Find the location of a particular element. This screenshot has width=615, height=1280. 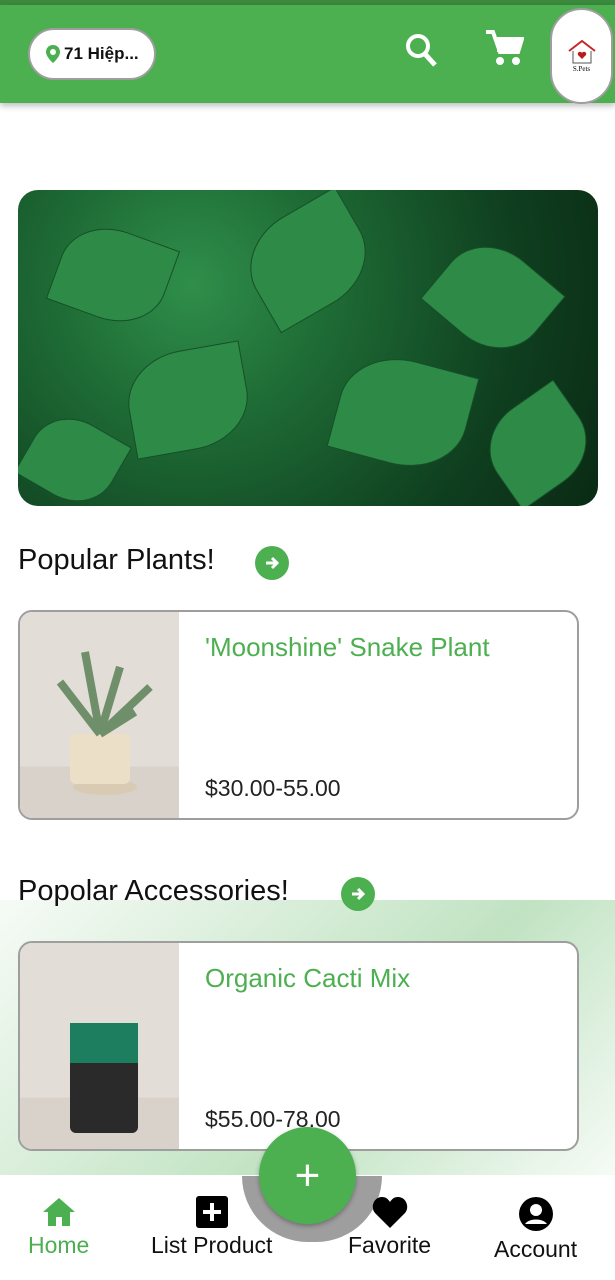

add-box-icon is located at coordinates (211, 1212).